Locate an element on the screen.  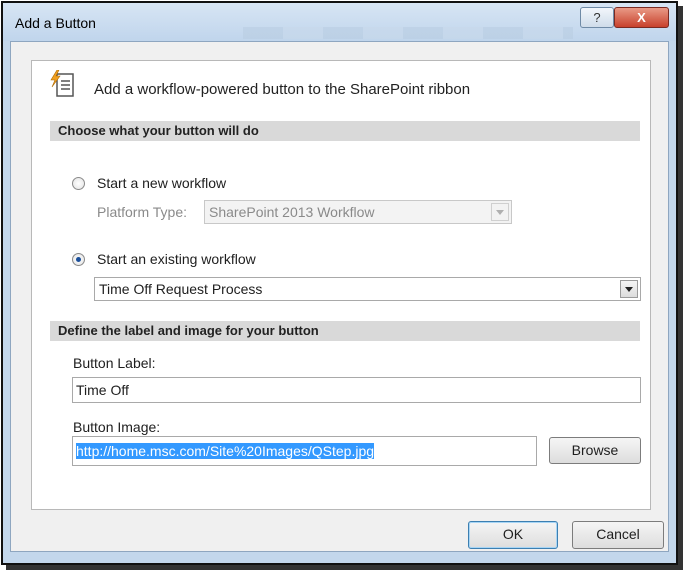
ribbon-button-icon is located at coordinates (62, 83).